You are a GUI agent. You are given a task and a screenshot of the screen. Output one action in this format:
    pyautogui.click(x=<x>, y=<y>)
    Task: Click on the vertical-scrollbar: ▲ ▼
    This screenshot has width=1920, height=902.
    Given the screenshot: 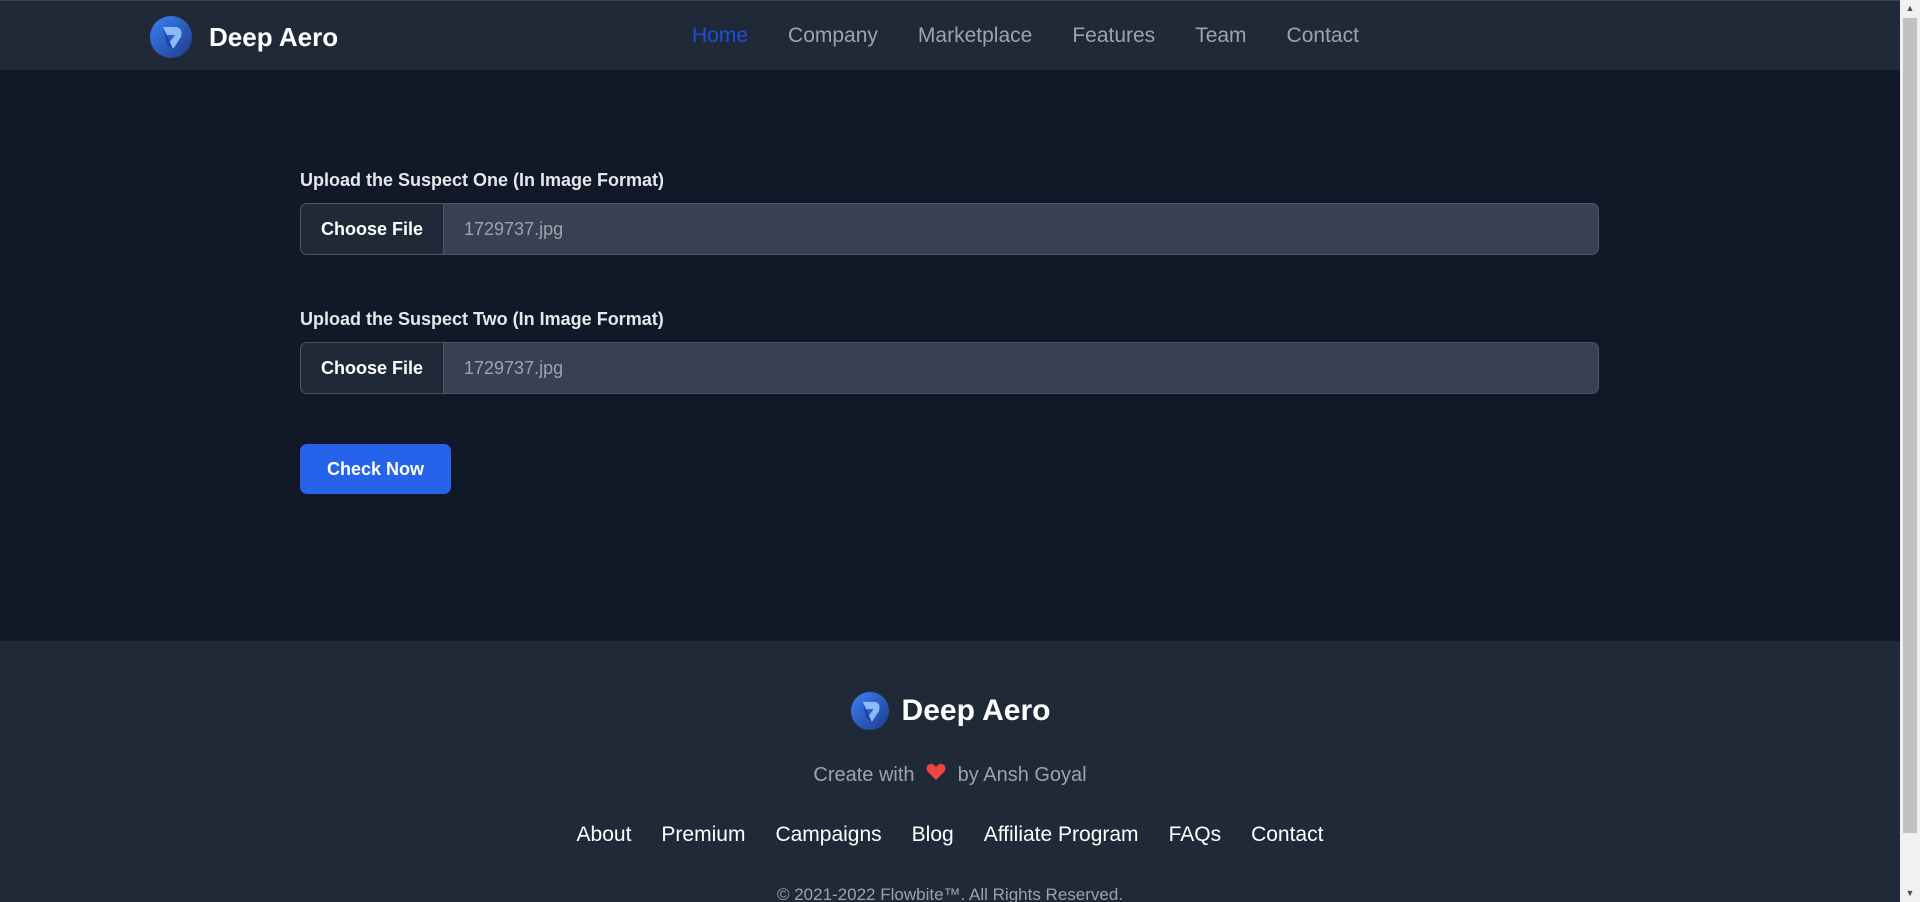 What is the action you would take?
    pyautogui.click(x=1910, y=451)
    